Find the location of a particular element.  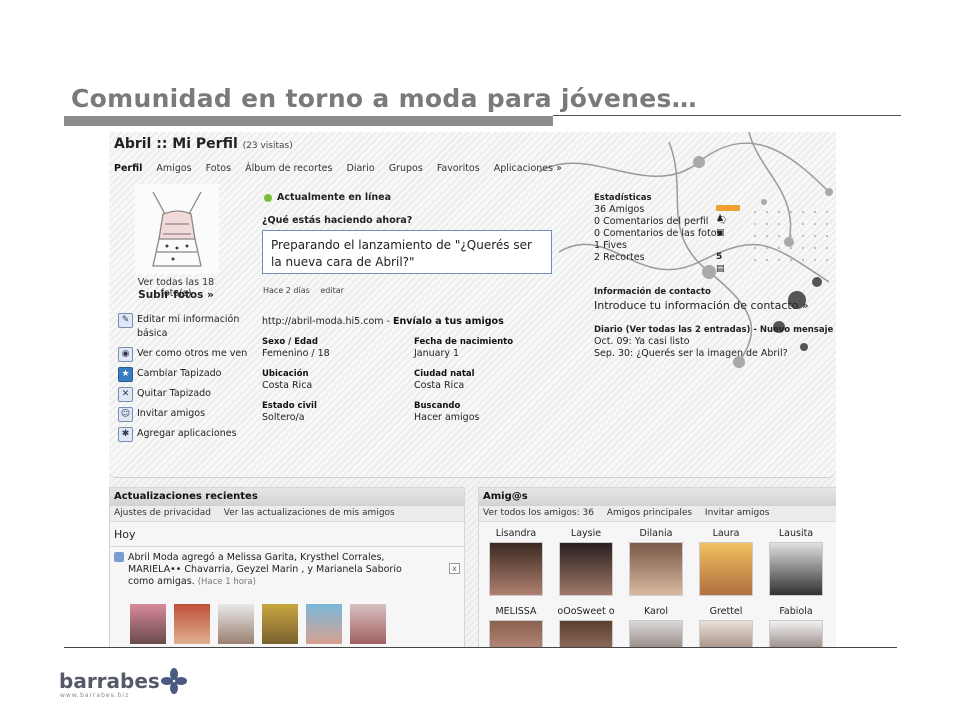

friend-card: Fabiola is located at coordinates (796, 626).